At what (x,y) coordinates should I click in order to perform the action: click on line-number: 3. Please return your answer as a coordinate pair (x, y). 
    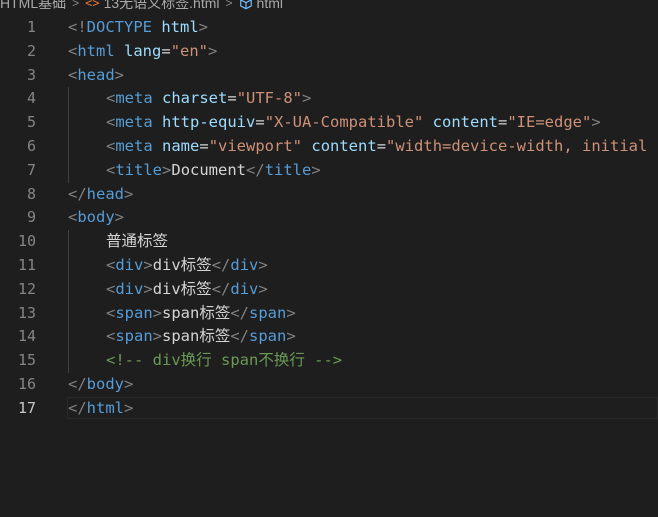
    Looking at the image, I should click on (31, 74).